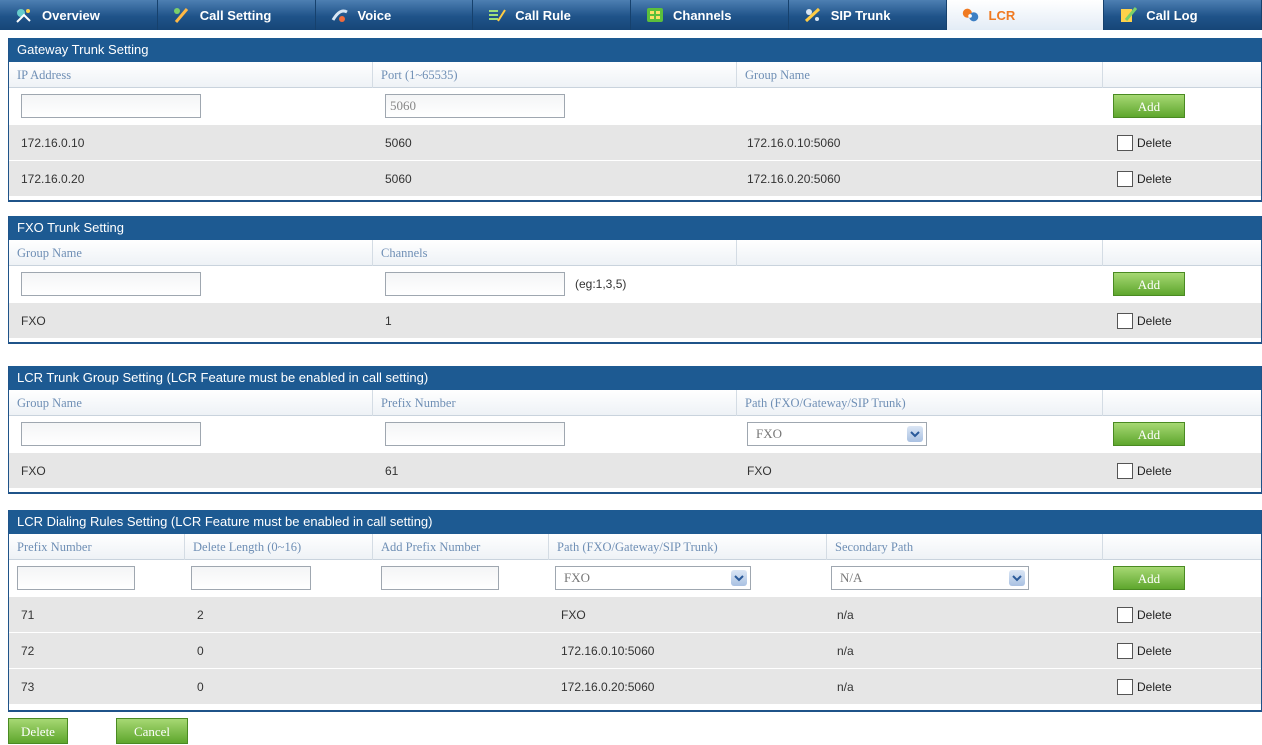  I want to click on channels-icon, so click(655, 15).